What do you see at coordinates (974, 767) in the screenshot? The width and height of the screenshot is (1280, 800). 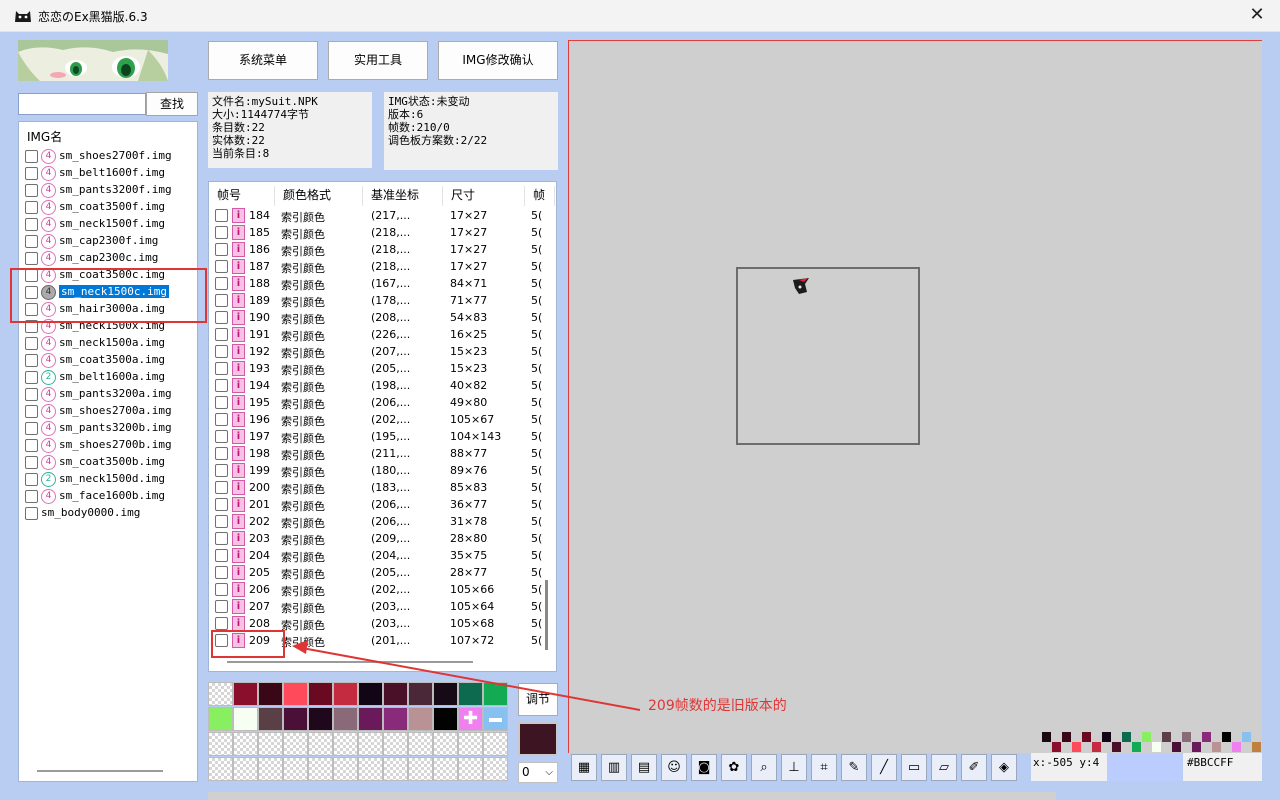 I see `eyedropper-icon: ✐` at bounding box center [974, 767].